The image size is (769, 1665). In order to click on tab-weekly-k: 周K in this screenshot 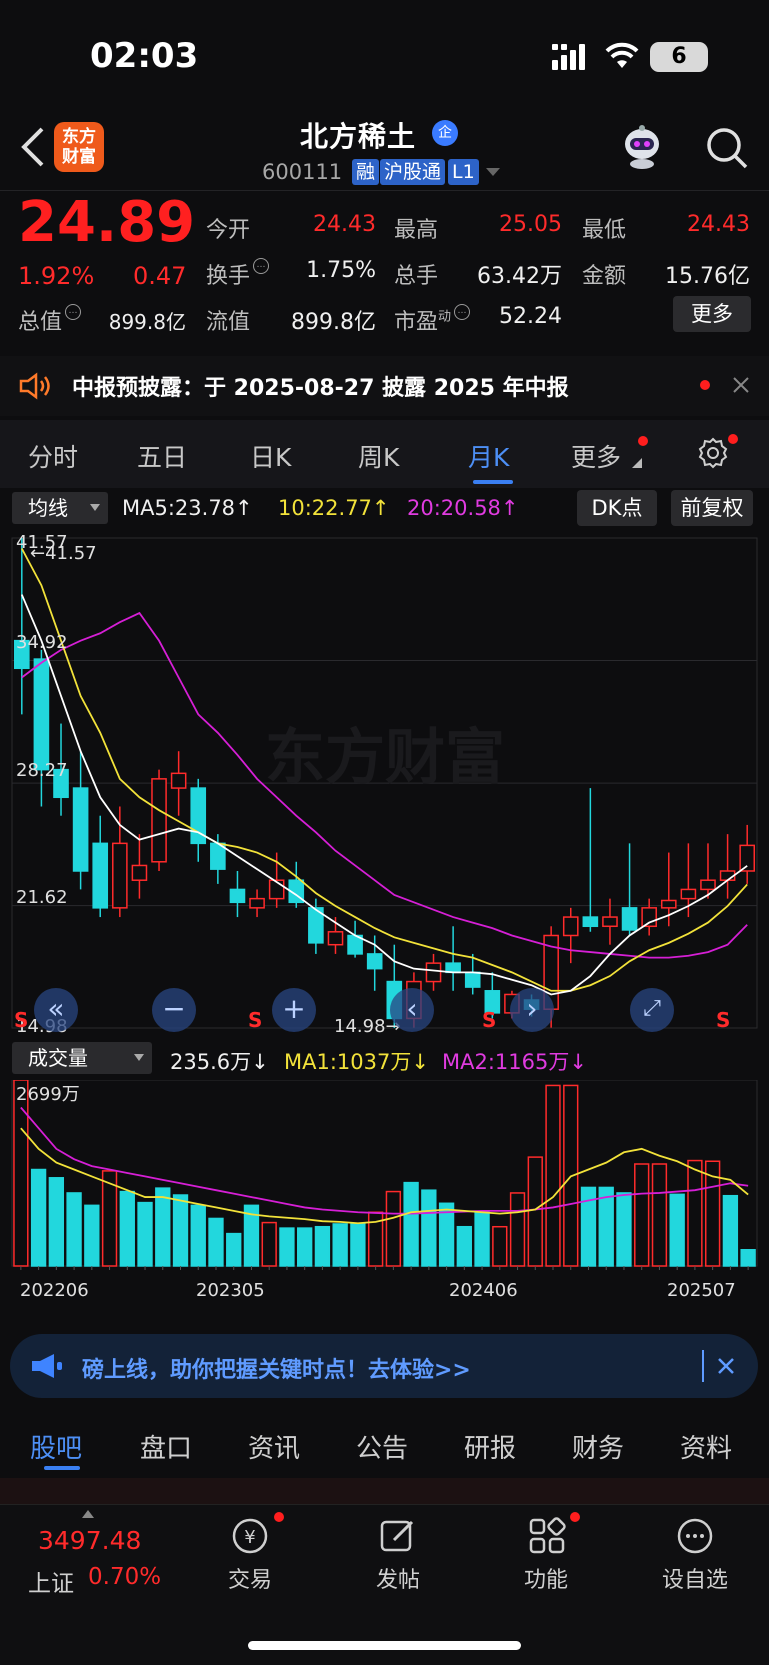, I will do `click(378, 456)`.